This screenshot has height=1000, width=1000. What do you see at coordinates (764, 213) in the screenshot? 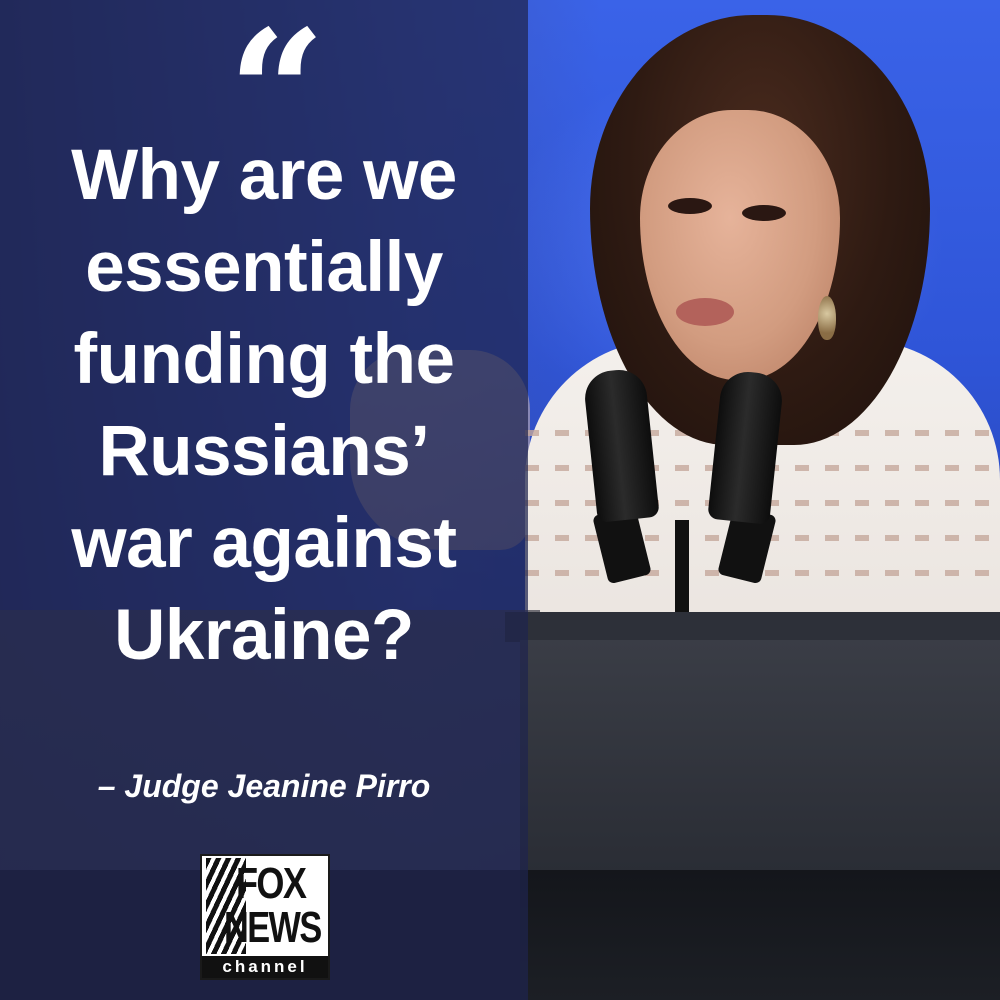
I see `speaker-right-eye` at bounding box center [764, 213].